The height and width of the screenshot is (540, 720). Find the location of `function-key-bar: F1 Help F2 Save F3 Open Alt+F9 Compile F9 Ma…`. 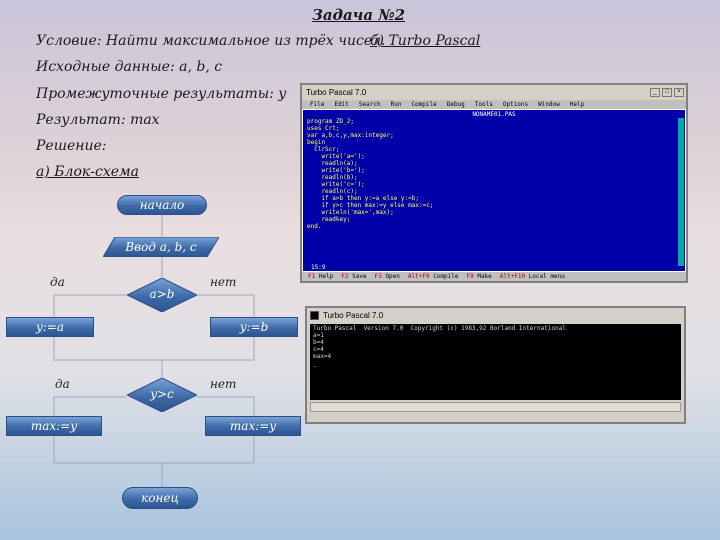

function-key-bar: F1 Help F2 Save F3 Open Alt+F9 Compile F9 Ma… is located at coordinates (494, 276).